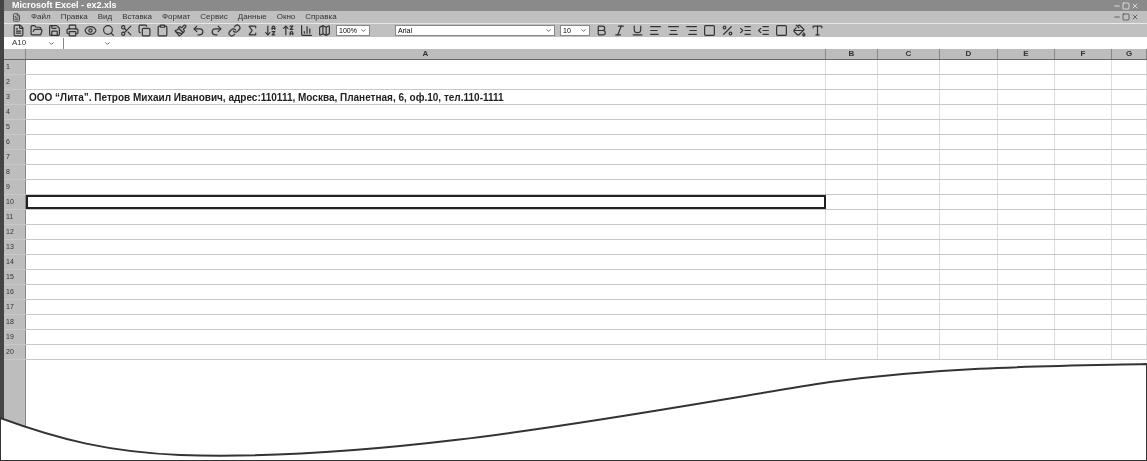 Image resolution: width=1147 pixels, height=461 pixels. Describe the element at coordinates (1083, 54) in the screenshot. I see `column-header: F` at that location.